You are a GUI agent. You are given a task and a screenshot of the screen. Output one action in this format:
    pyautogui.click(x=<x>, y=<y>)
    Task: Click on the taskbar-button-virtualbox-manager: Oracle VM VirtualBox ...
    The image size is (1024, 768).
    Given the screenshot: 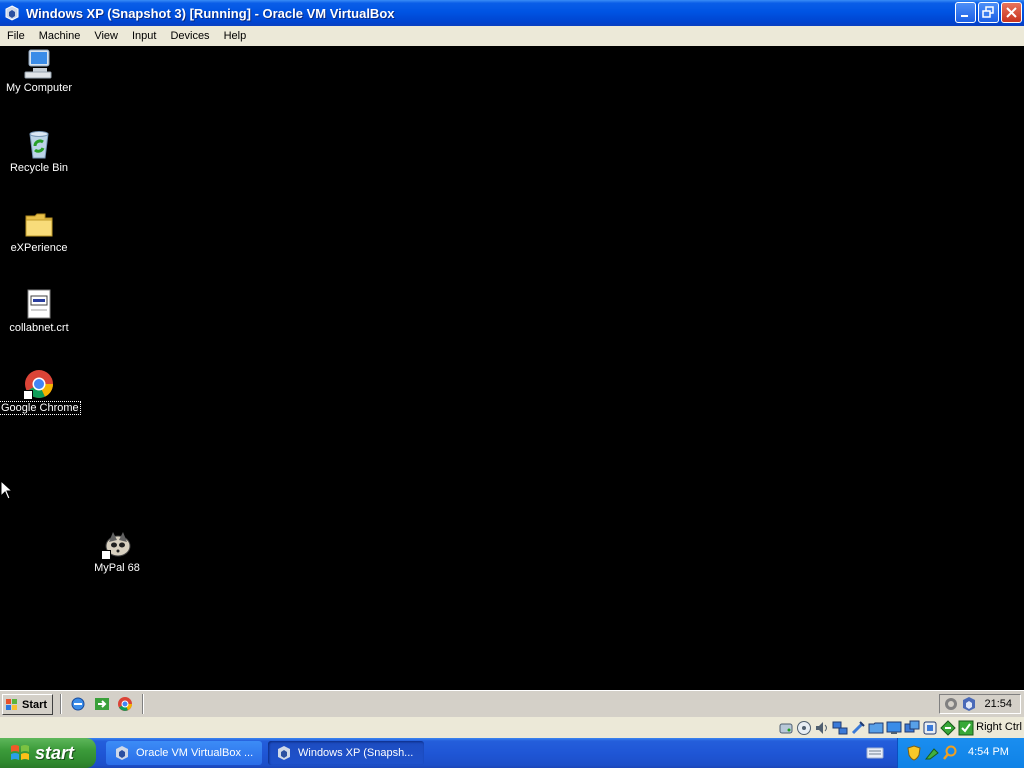 What is the action you would take?
    pyautogui.click(x=184, y=753)
    